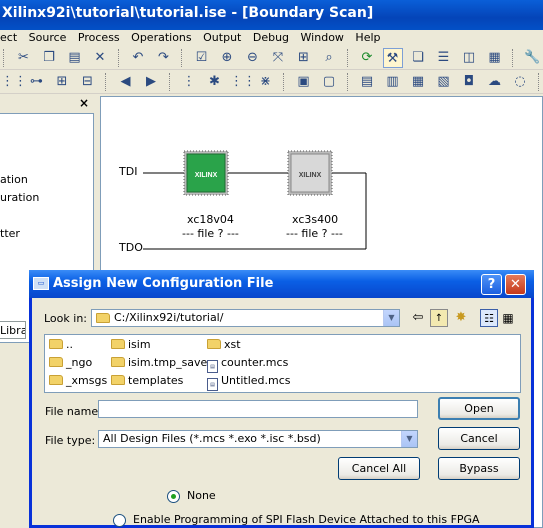 Image resolution: width=543 pixels, height=528 pixels. Describe the element at coordinates (439, 318) in the screenshot. I see `up-folder-icon: ↑` at that location.